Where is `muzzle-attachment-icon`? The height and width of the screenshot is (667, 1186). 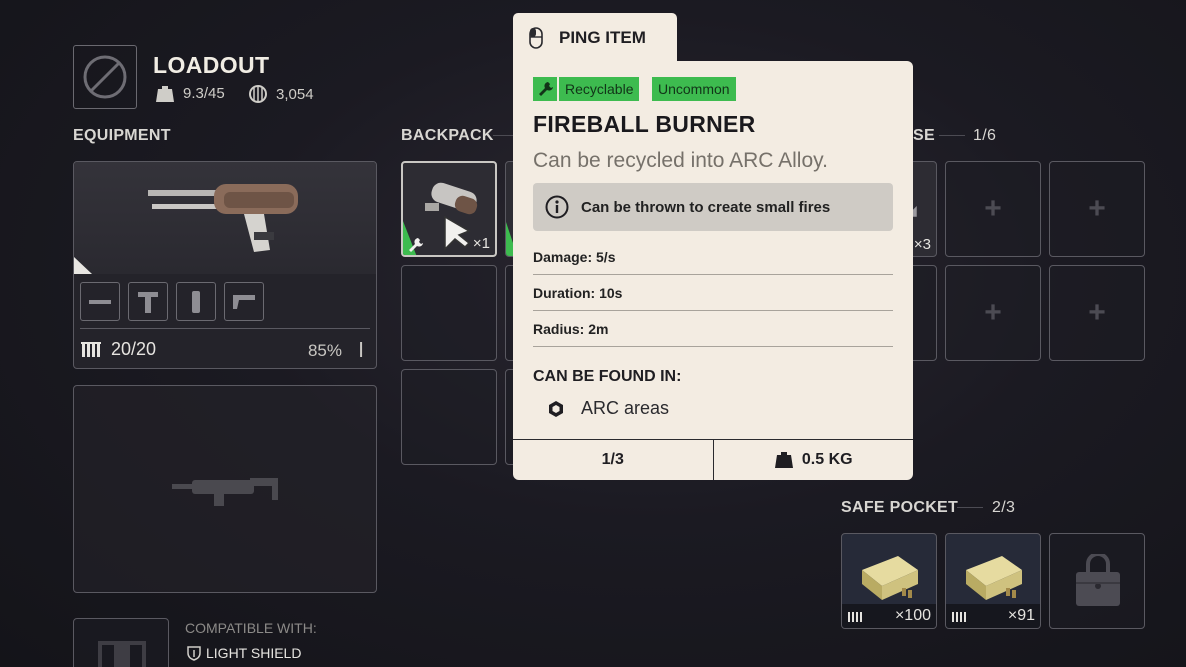
muzzle-attachment-icon is located at coordinates (100, 301).